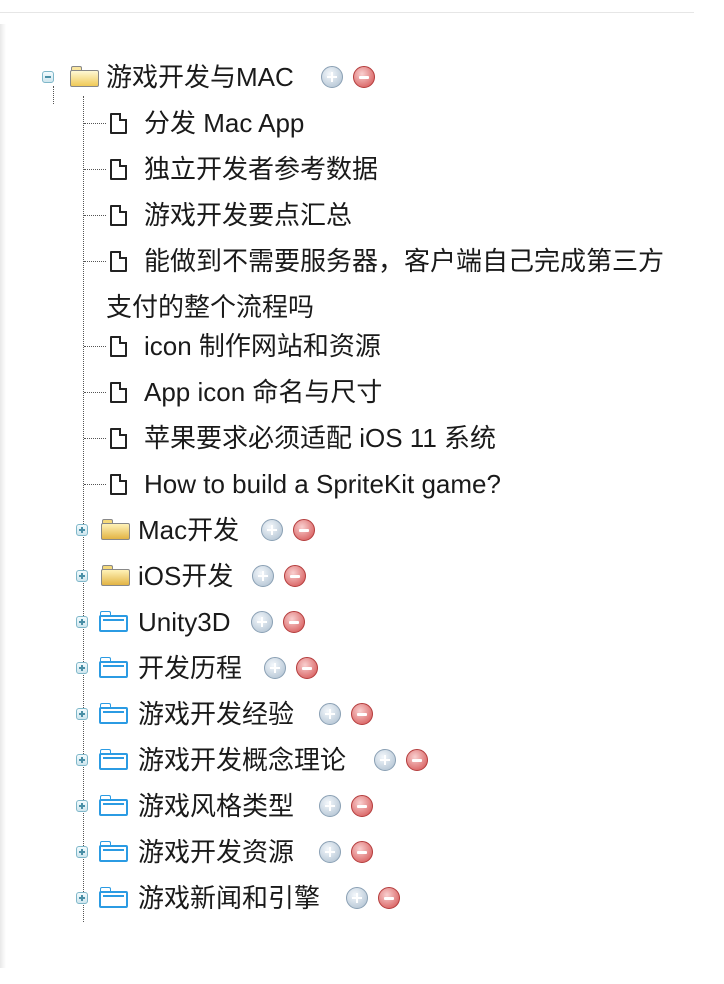 This screenshot has height=984, width=724. I want to click on tree-leaf-label: 分发 Mac App, so click(224, 123).